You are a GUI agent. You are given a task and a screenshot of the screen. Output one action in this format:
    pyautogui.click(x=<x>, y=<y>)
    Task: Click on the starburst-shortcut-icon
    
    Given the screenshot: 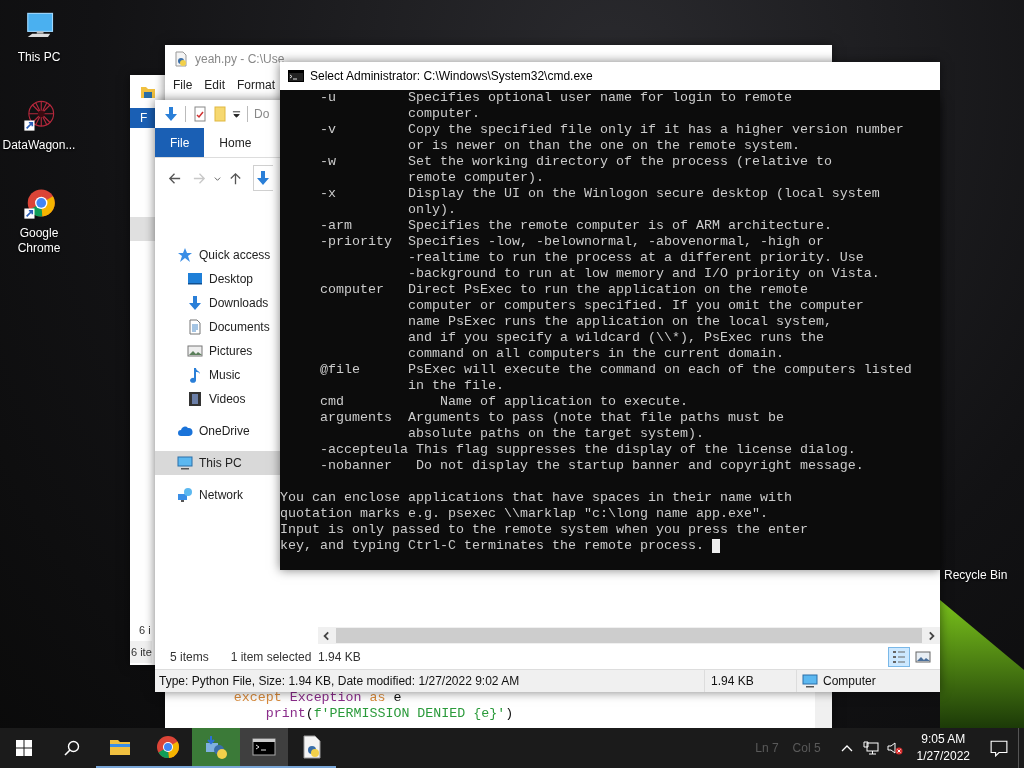 What is the action you would take?
    pyautogui.click(x=39, y=116)
    